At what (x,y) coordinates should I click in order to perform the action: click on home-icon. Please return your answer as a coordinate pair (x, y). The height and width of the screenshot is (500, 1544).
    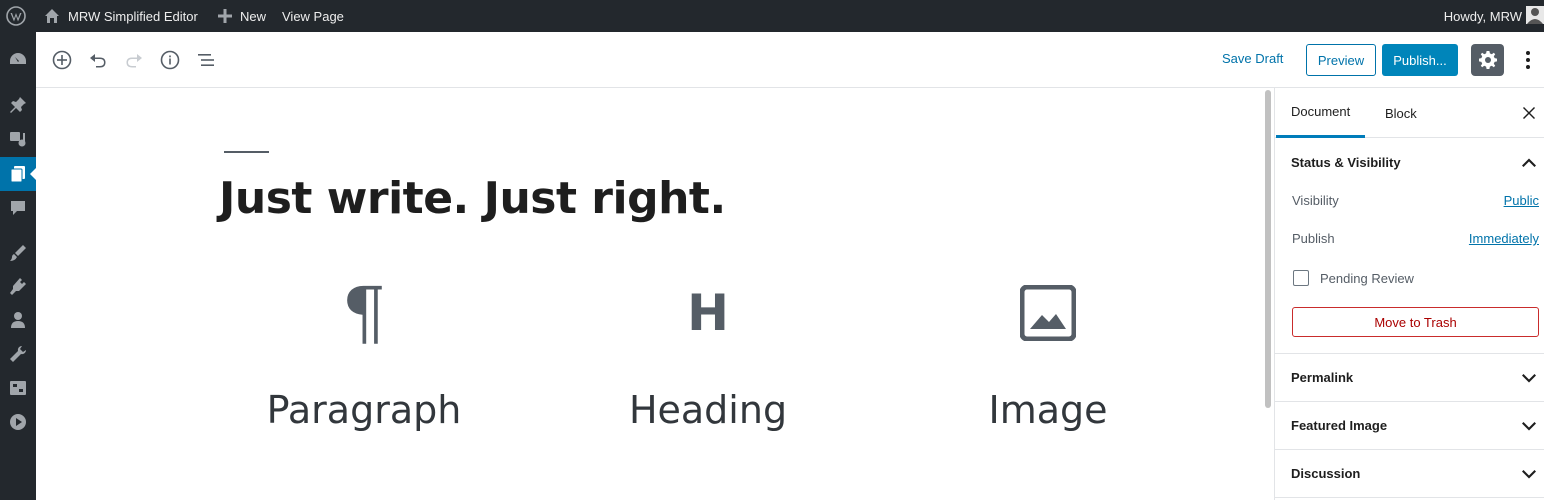
    Looking at the image, I should click on (52, 16).